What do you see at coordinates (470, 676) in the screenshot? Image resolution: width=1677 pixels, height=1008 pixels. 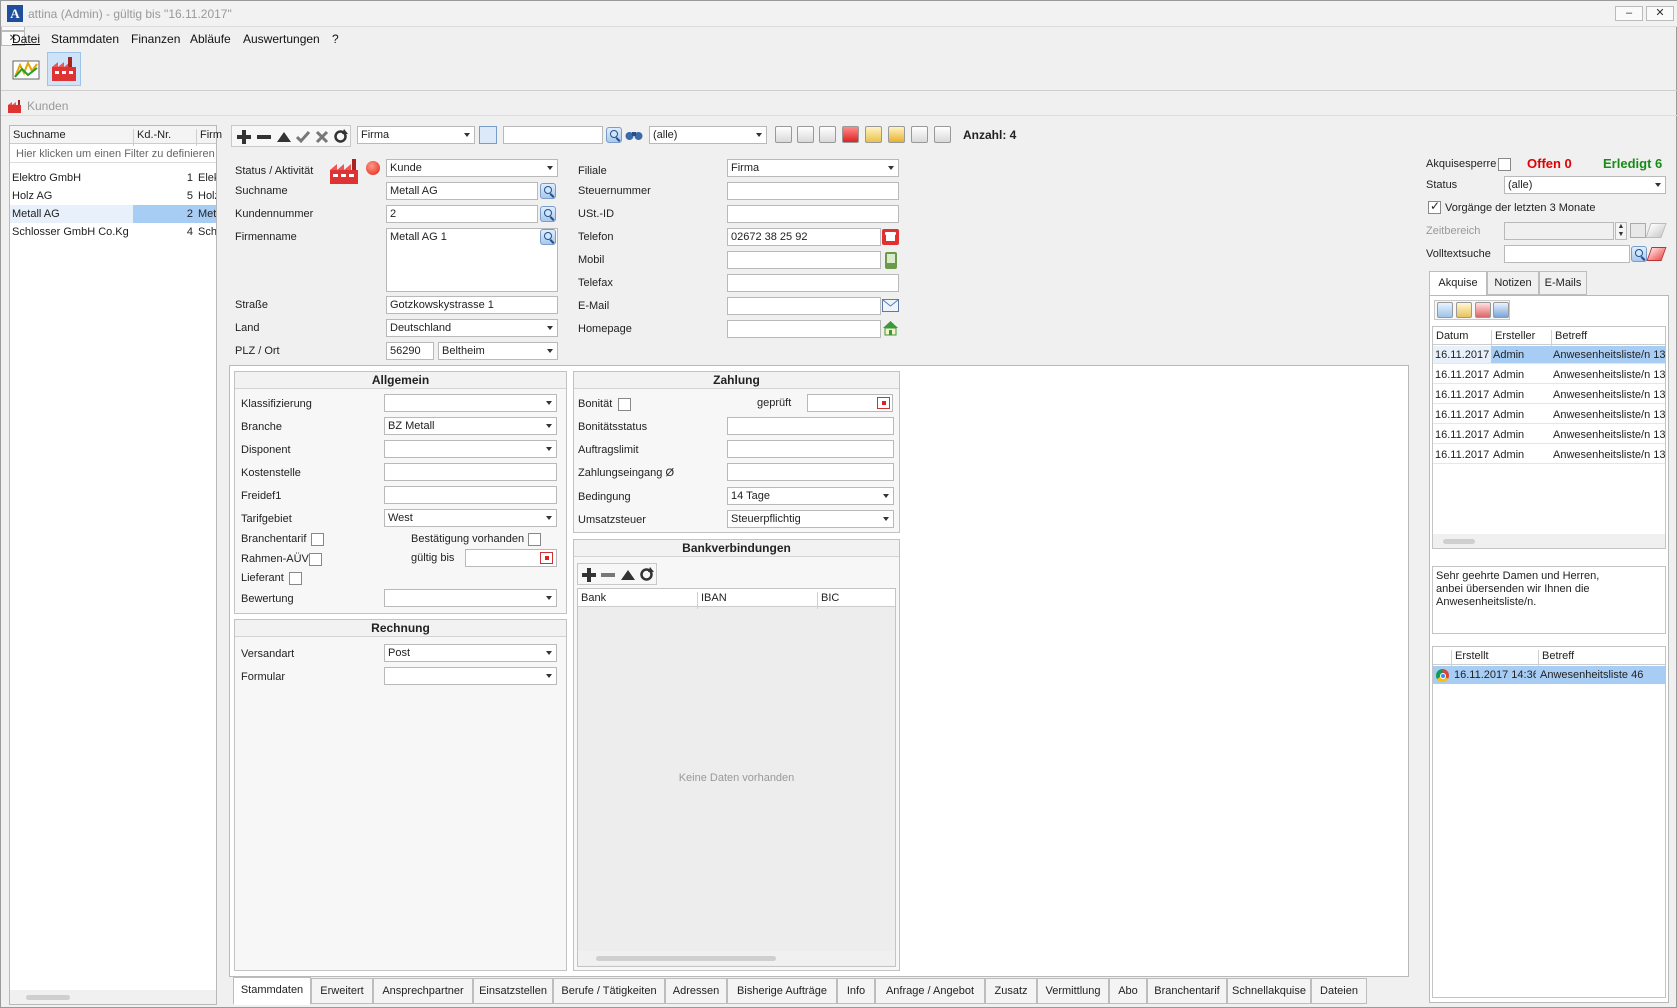 I see `formular-select` at bounding box center [470, 676].